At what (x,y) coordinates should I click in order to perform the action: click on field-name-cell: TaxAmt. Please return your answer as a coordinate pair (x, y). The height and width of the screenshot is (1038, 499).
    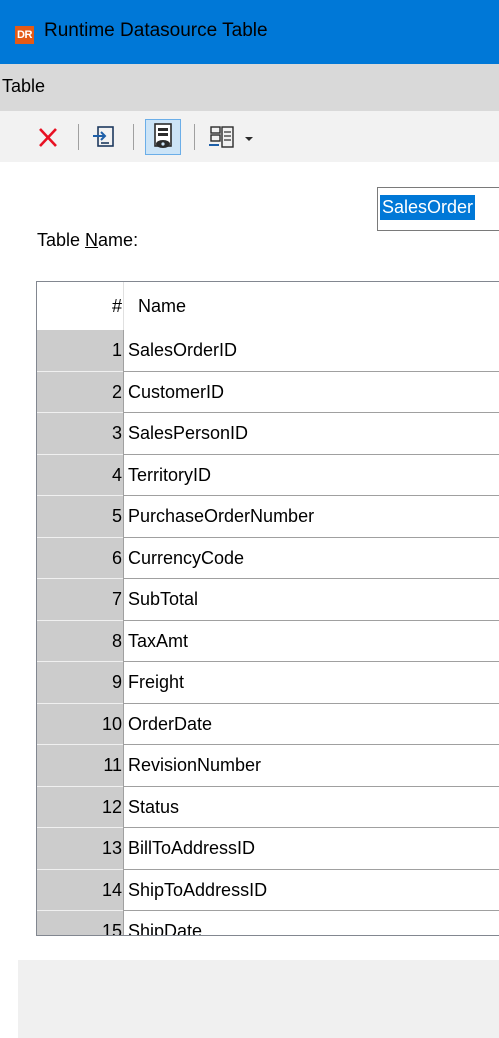
    Looking at the image, I should click on (311, 641).